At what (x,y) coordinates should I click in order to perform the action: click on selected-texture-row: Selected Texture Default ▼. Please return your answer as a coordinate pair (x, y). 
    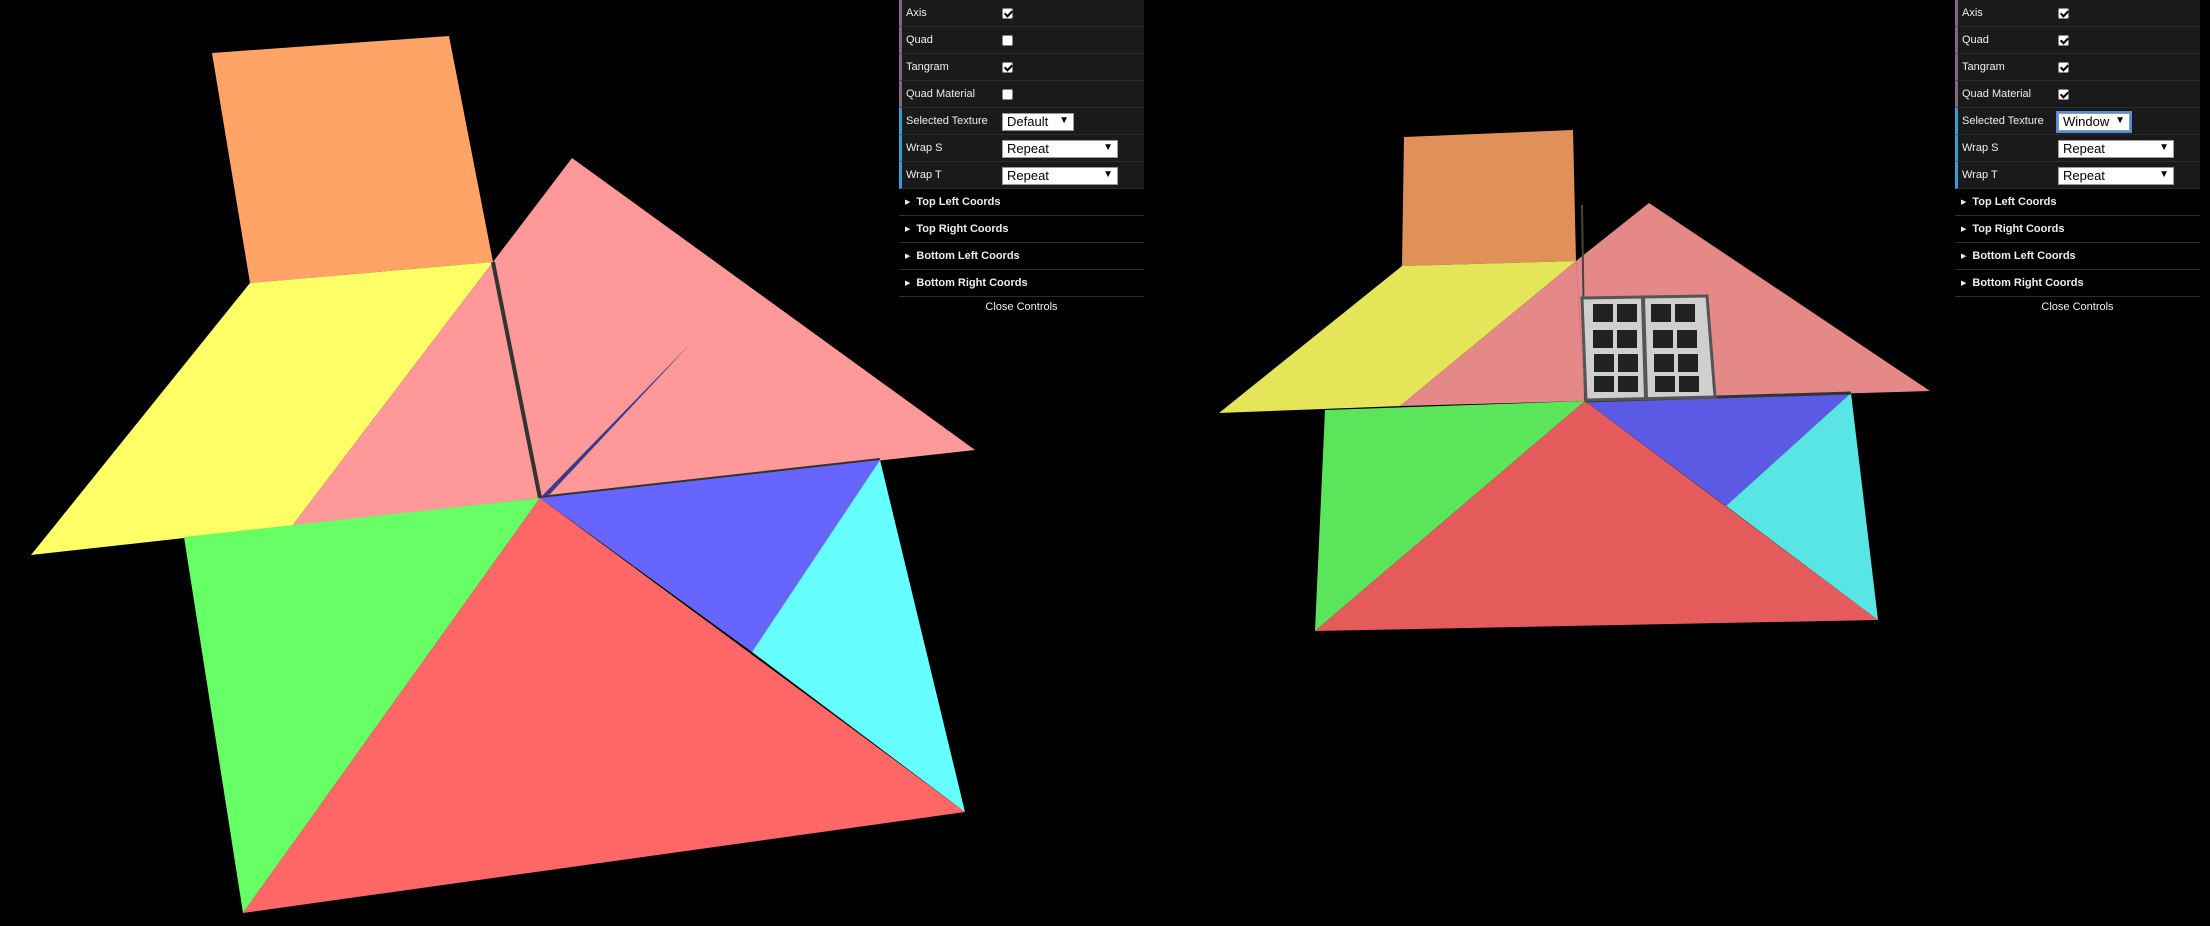
    Looking at the image, I should click on (1021, 121).